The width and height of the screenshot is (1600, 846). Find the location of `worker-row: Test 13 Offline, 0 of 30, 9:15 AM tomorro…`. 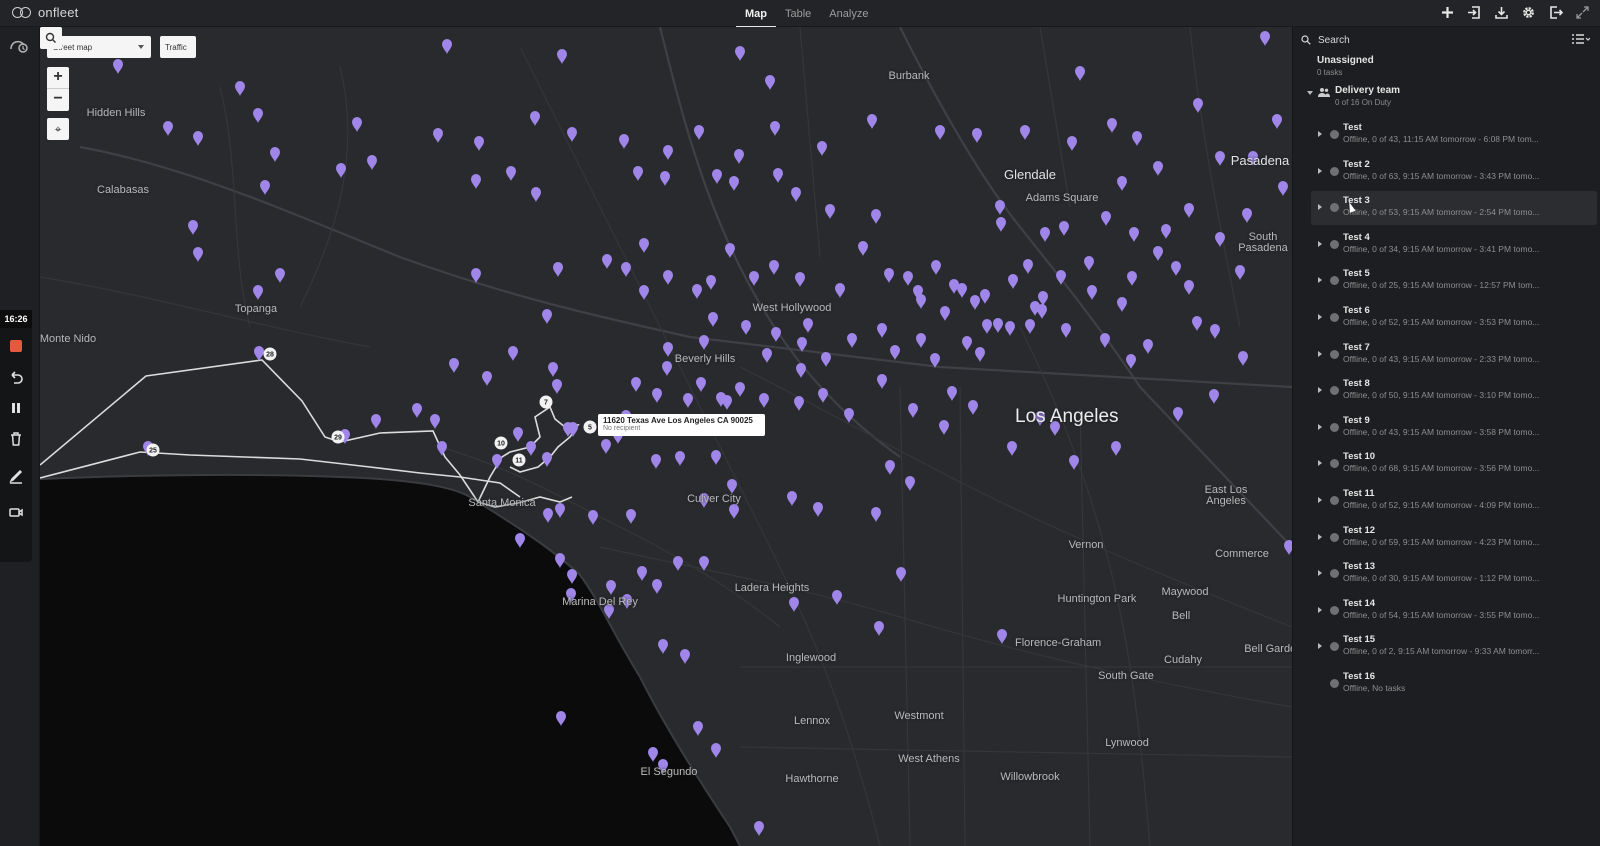

worker-row: Test 13 Offline, 0 of 30, 9:15 AM tomorro… is located at coordinates (1454, 574).